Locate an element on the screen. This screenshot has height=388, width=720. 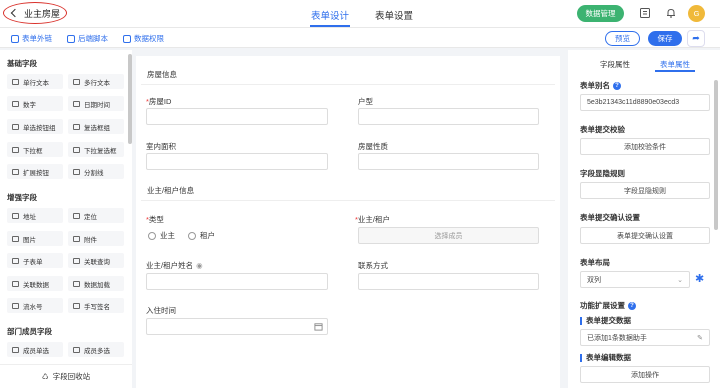
field-location: 定位 is located at coordinates (96, 215).